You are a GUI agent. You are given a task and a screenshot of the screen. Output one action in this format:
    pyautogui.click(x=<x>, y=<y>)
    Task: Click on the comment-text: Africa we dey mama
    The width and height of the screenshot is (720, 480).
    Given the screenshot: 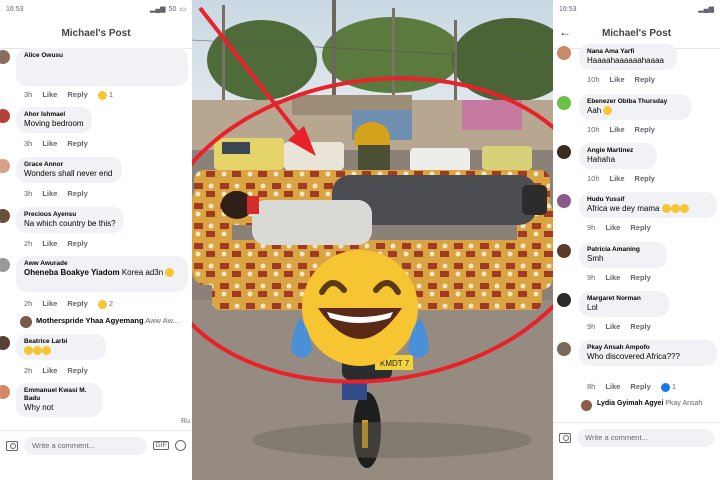 What is the action you would take?
    pyautogui.click(x=623, y=208)
    